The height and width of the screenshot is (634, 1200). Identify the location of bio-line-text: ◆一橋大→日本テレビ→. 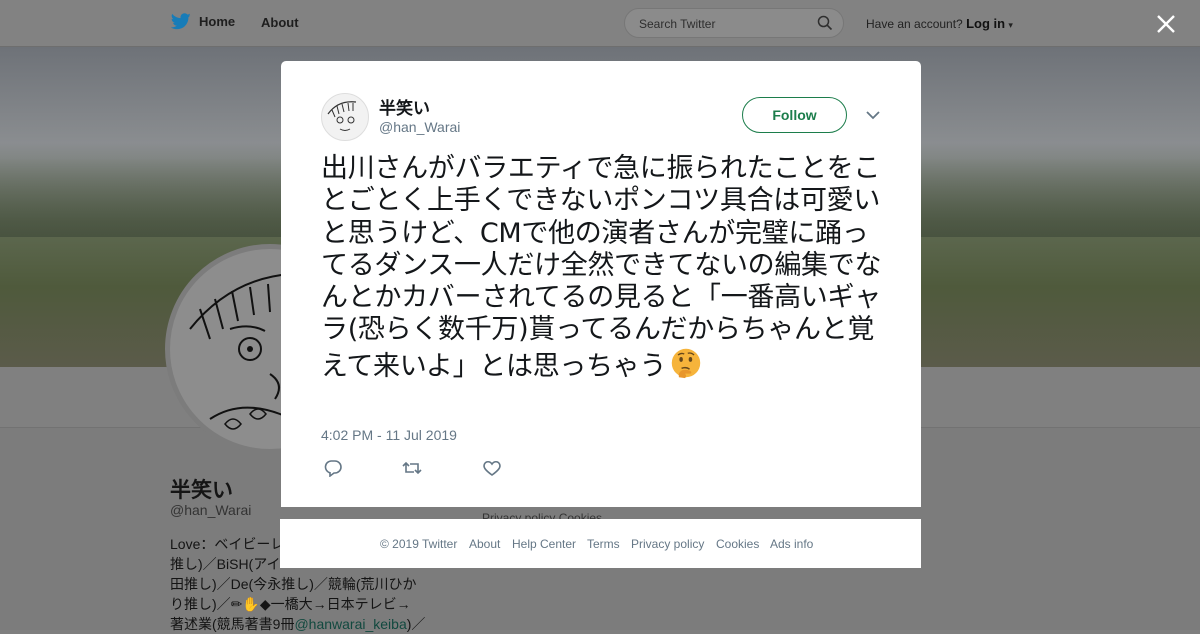
(335, 604).